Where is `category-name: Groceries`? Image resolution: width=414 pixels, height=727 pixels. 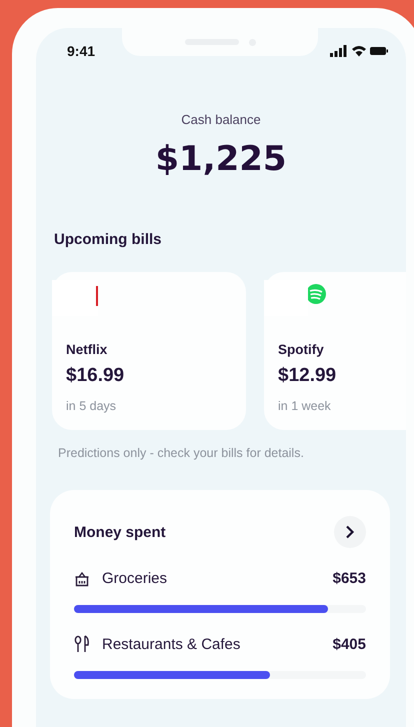
category-name: Groceries is located at coordinates (135, 578).